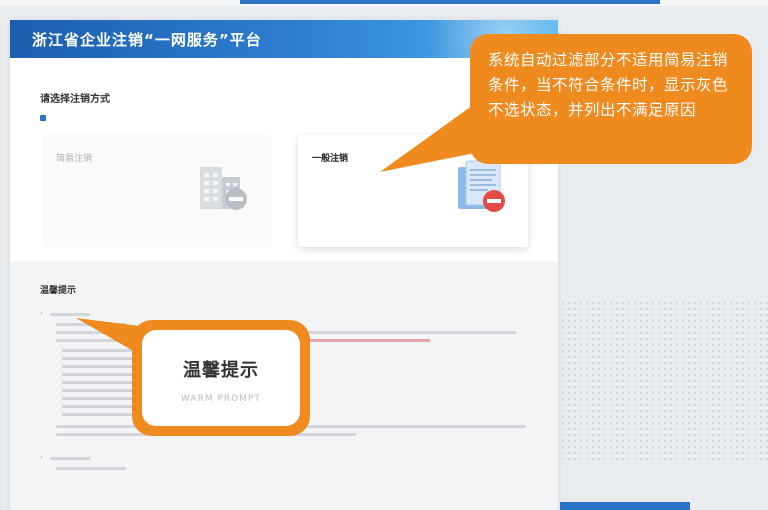  I want to click on warm-prompt-callout-english: WARM PROMPT, so click(221, 399).